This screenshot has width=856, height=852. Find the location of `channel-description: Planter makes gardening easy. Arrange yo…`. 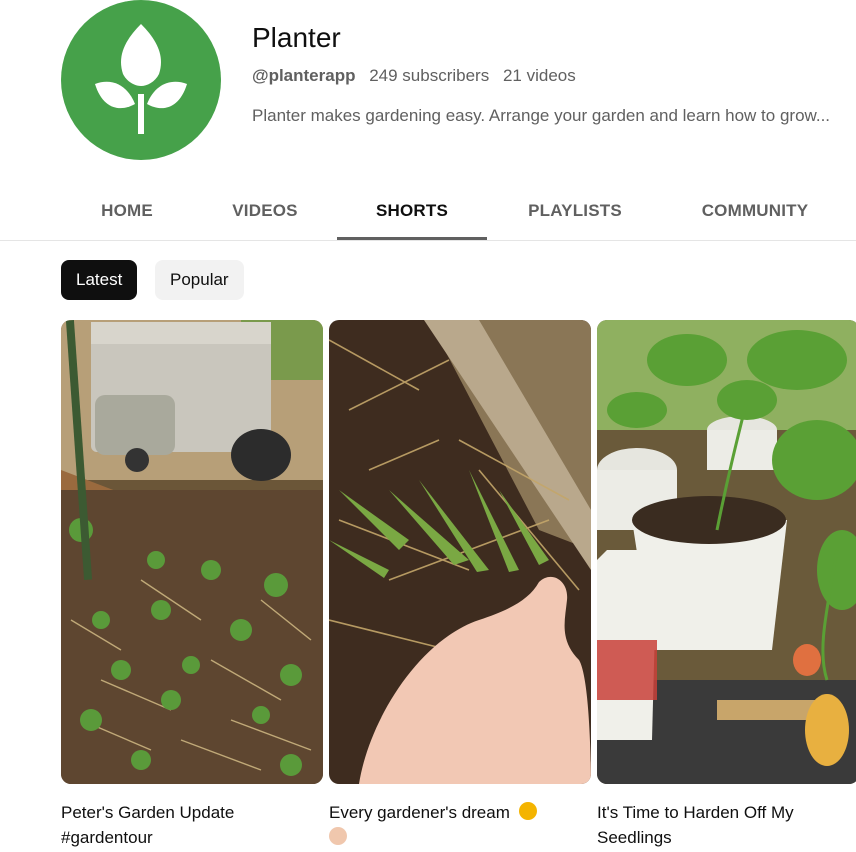

channel-description: Planter makes gardening easy. Arrange yo… is located at coordinates (547, 116).